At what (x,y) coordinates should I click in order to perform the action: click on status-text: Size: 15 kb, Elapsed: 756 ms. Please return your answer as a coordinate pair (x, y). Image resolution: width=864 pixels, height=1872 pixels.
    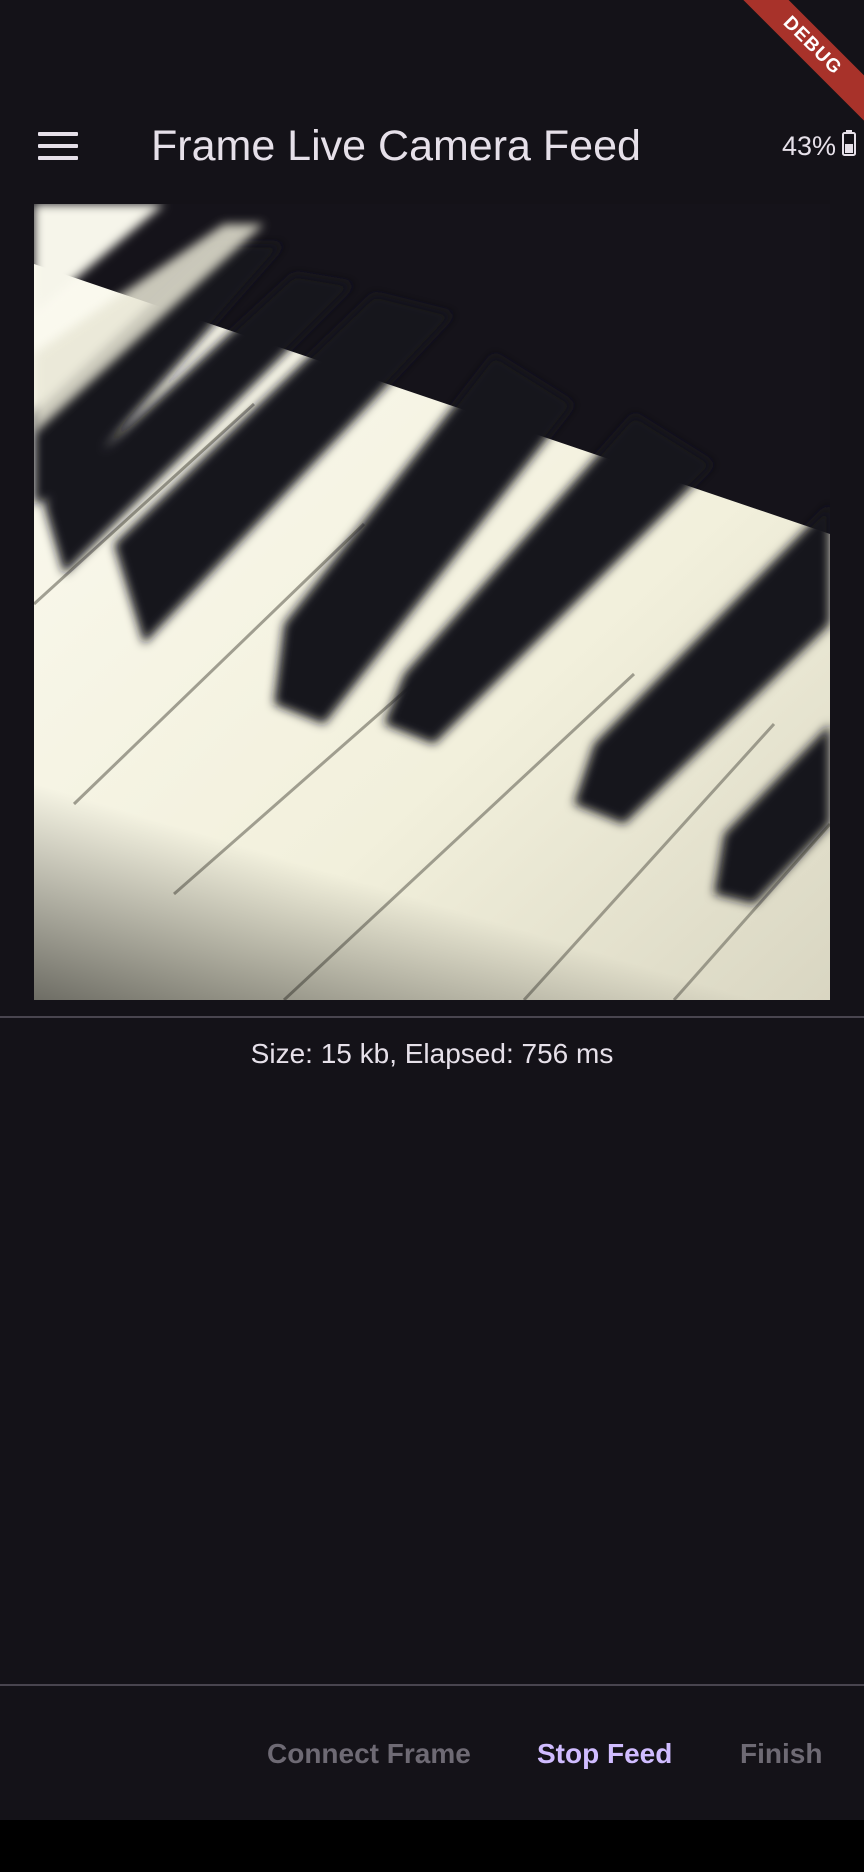
    Looking at the image, I should click on (432, 1053).